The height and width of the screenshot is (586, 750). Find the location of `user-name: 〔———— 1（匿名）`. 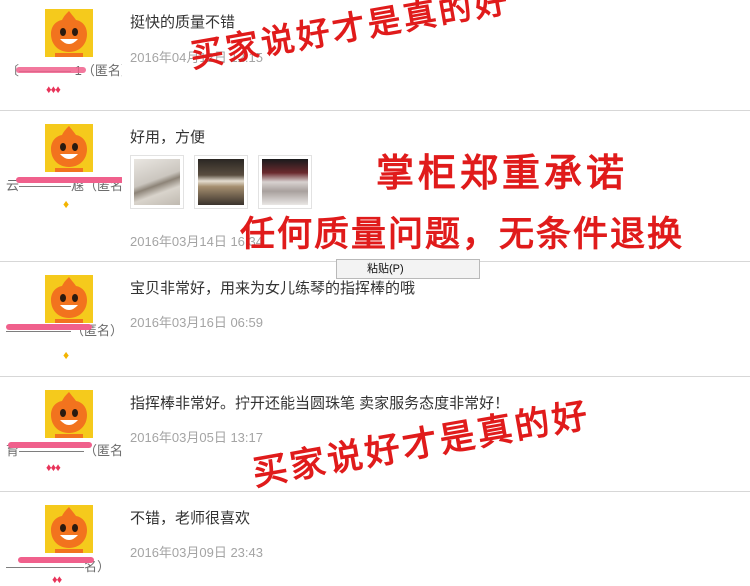

user-name: 〔———— 1（匿名） is located at coordinates (64, 69).